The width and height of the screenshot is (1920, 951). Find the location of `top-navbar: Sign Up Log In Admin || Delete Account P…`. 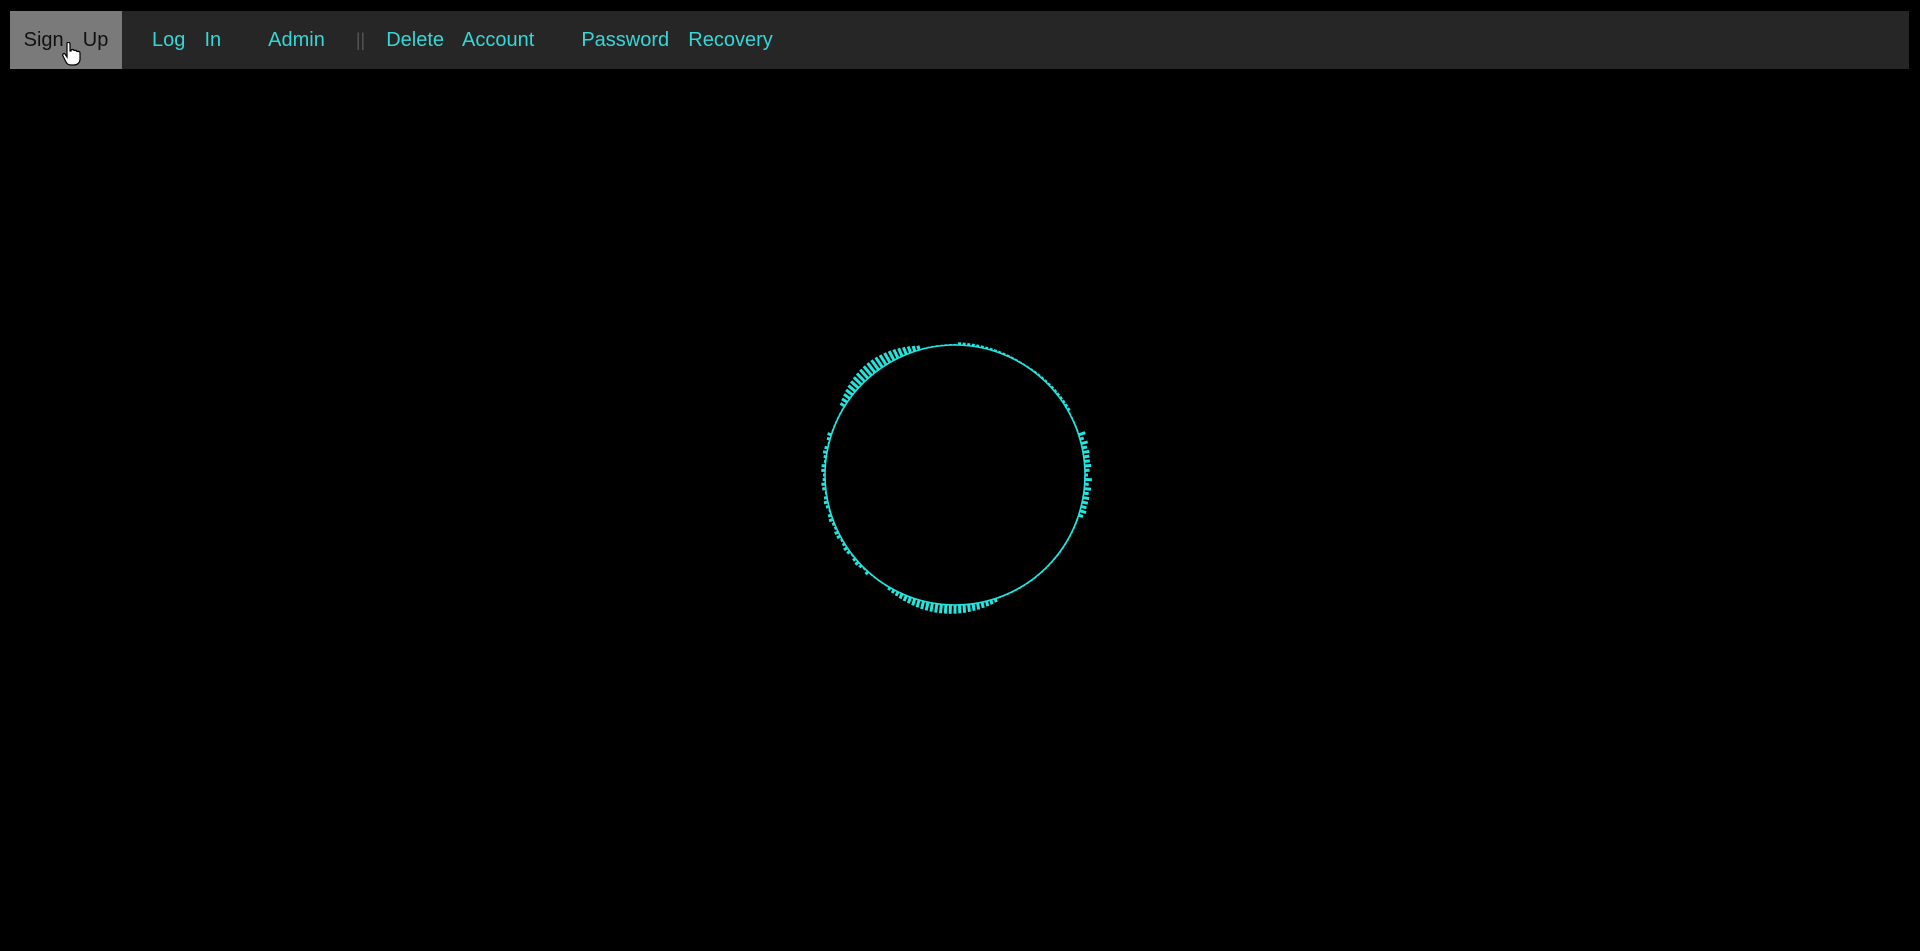

top-navbar: Sign Up Log In Admin || Delete Account P… is located at coordinates (959, 40).